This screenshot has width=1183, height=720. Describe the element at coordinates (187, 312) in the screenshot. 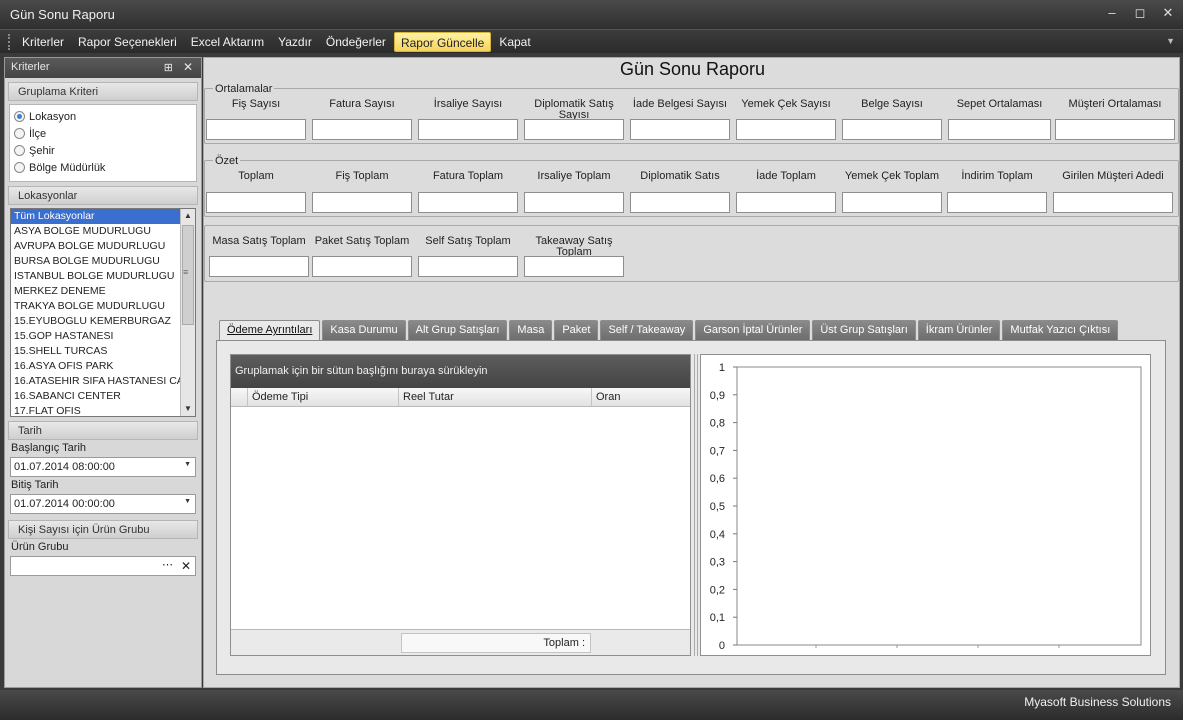

I see `locations-scrollbar: ▲ ≡ ▼` at that location.